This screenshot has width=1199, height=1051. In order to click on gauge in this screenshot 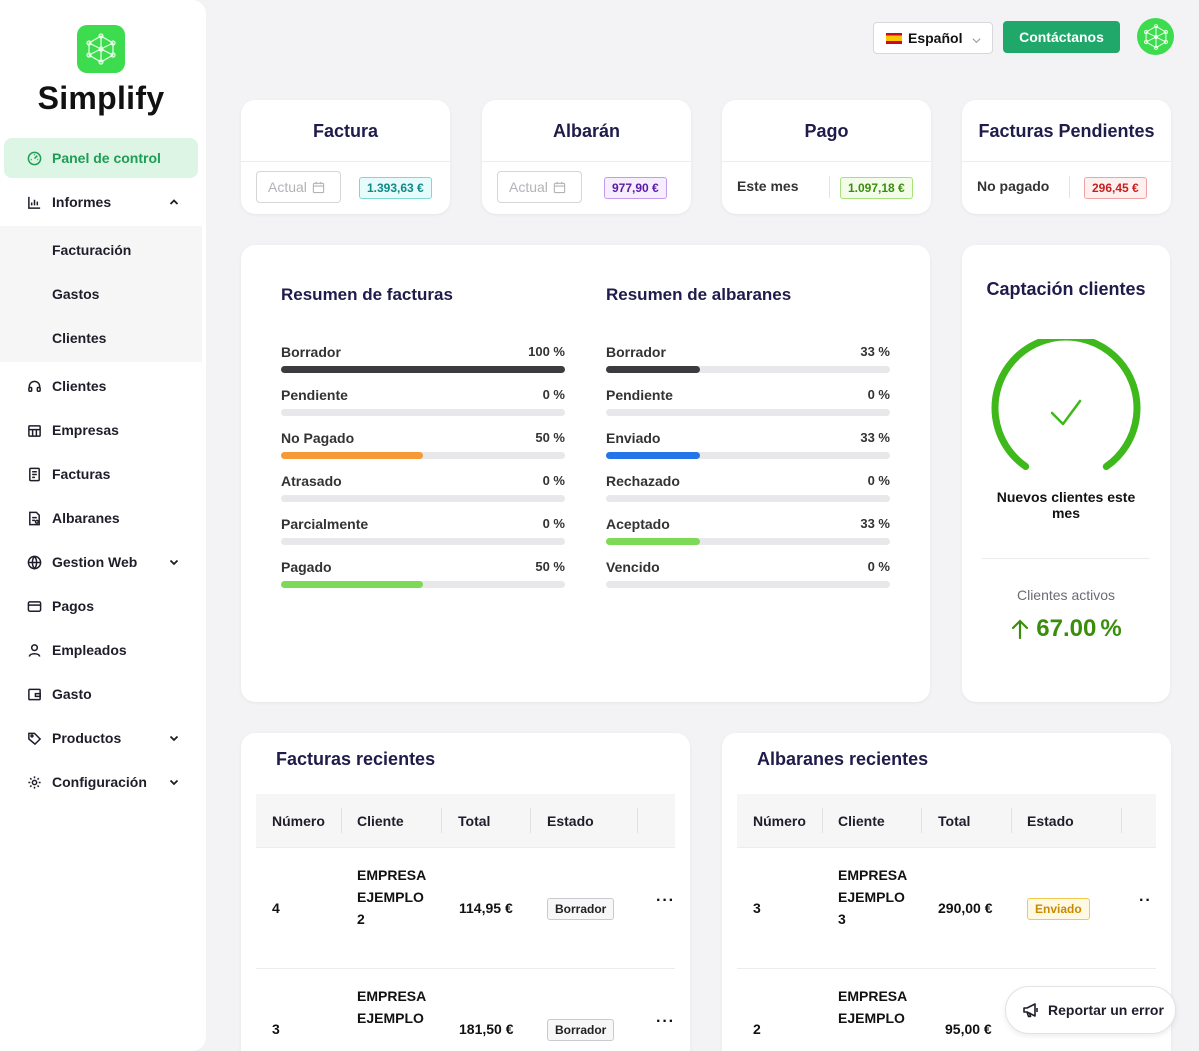, I will do `click(1066, 406)`.